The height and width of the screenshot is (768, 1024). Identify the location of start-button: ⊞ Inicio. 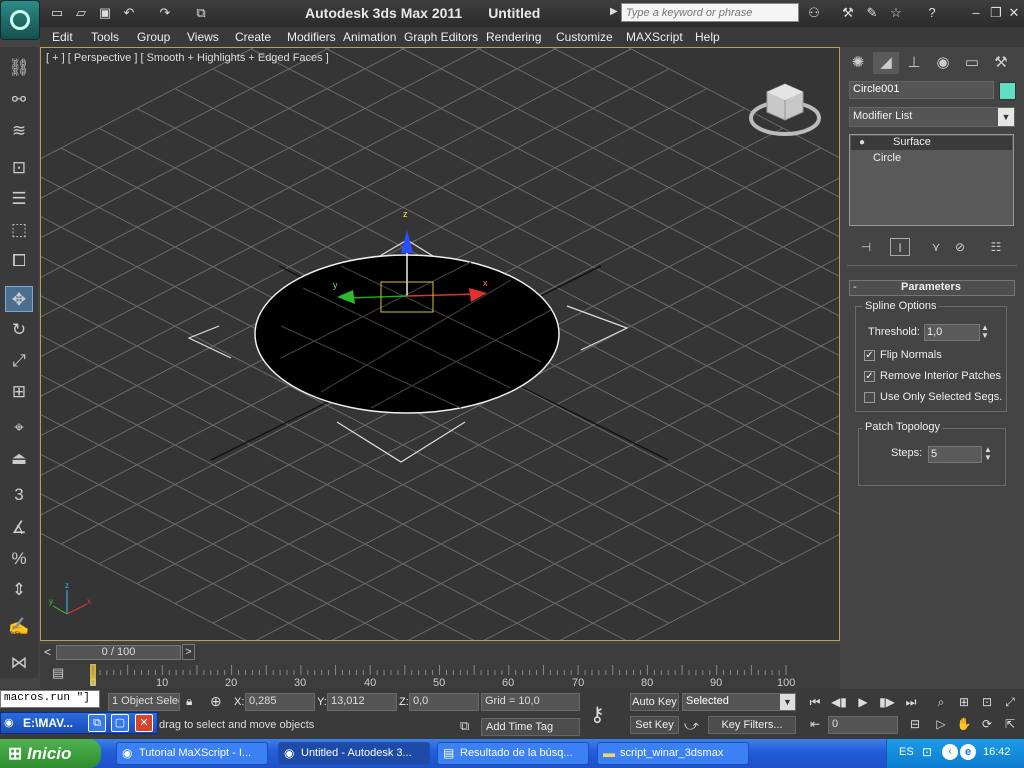
(50, 753).